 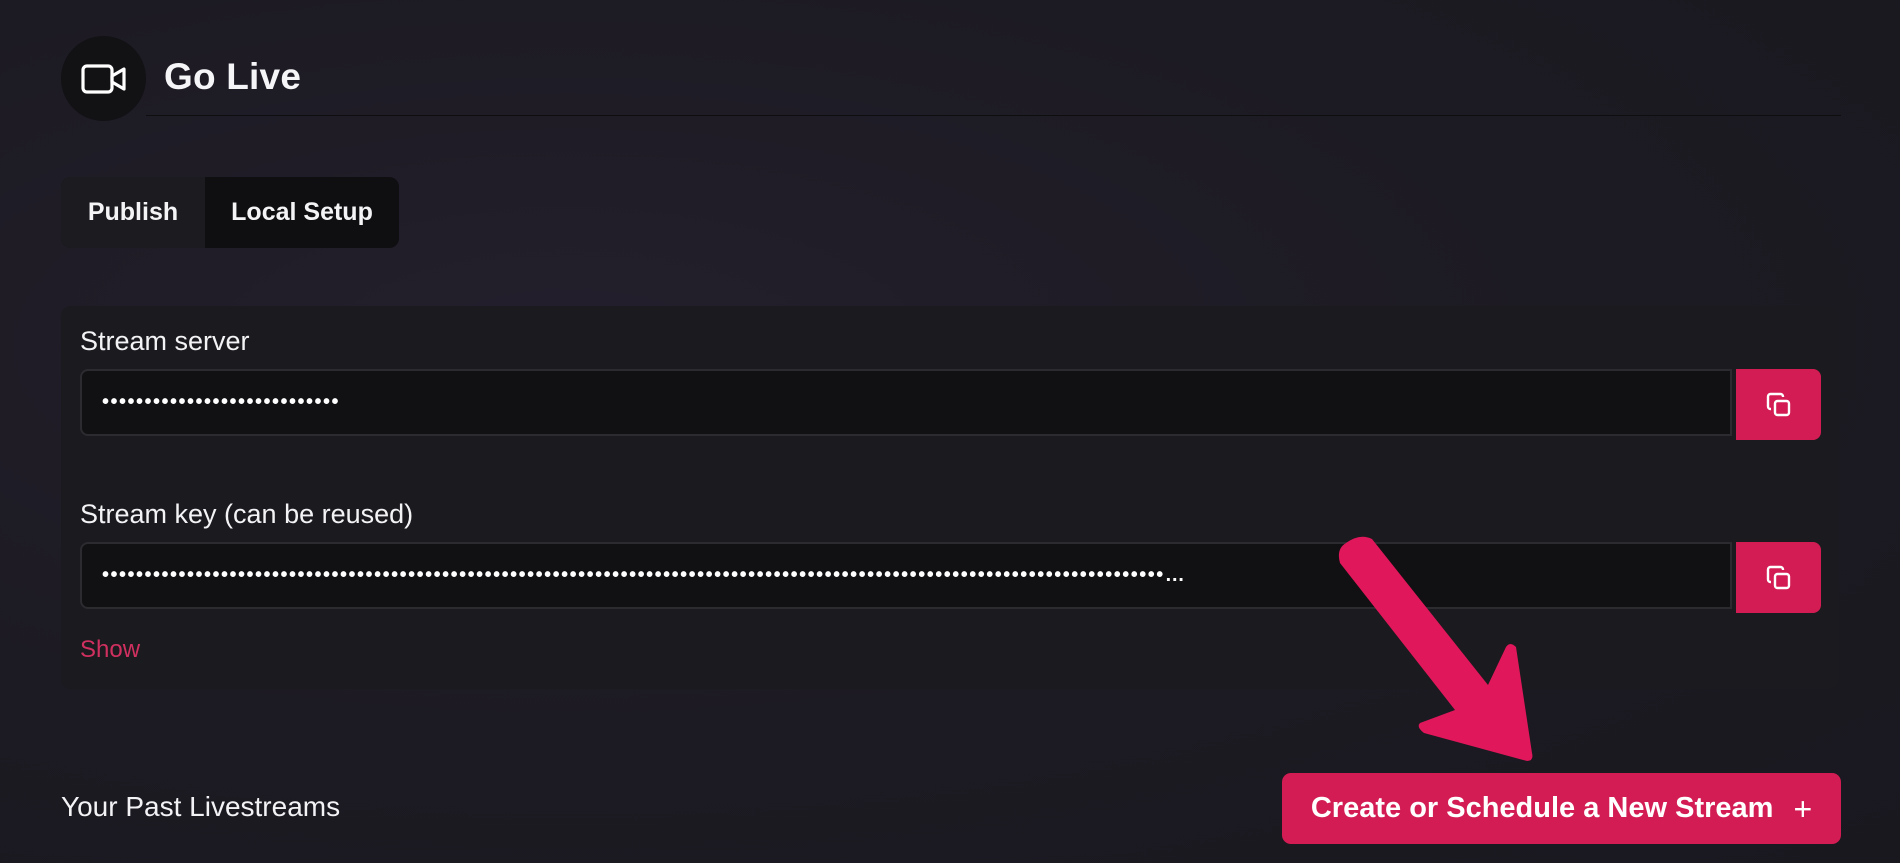 What do you see at coordinates (302, 212) in the screenshot?
I see `tab-local-setup: Local Setup` at bounding box center [302, 212].